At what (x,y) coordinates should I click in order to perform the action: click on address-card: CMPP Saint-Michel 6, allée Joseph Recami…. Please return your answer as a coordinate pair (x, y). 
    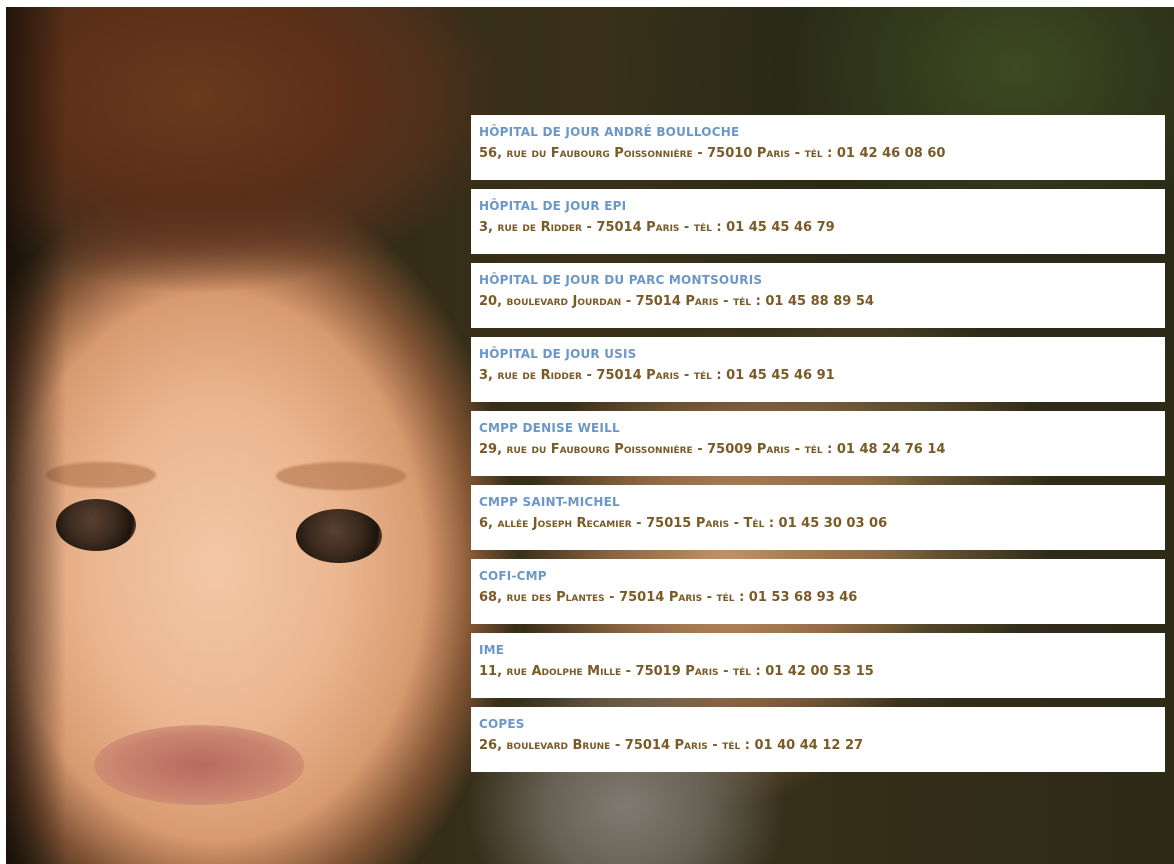
    Looking at the image, I should click on (818, 517).